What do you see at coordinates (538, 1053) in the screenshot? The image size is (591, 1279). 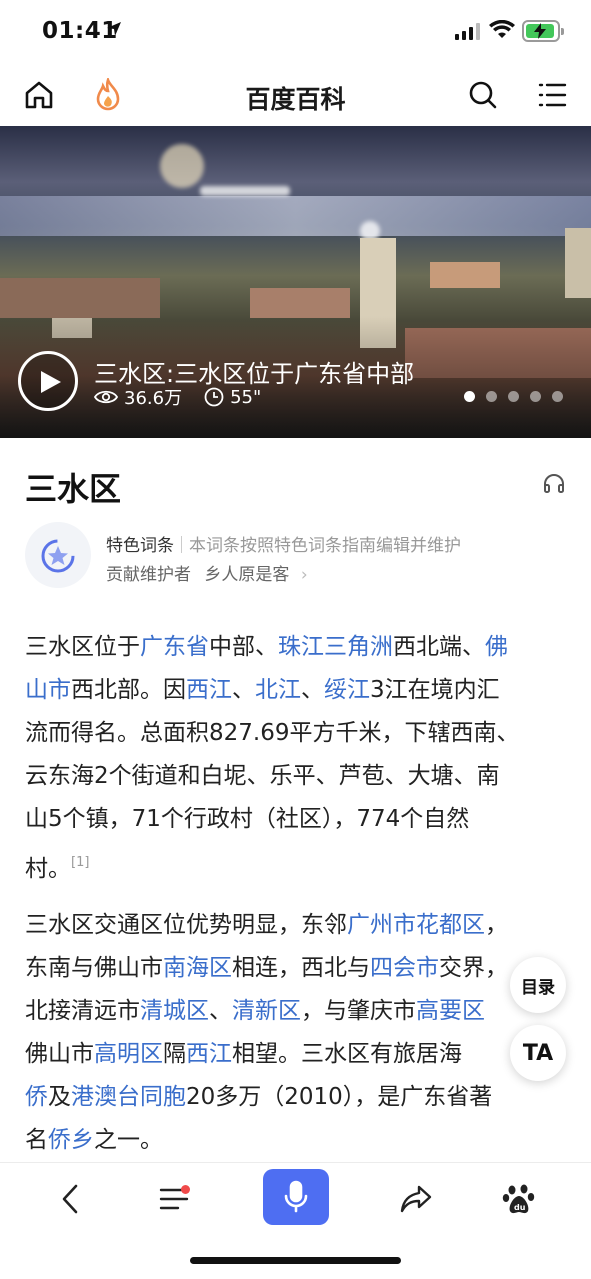 I see `font-size-button: TA` at bounding box center [538, 1053].